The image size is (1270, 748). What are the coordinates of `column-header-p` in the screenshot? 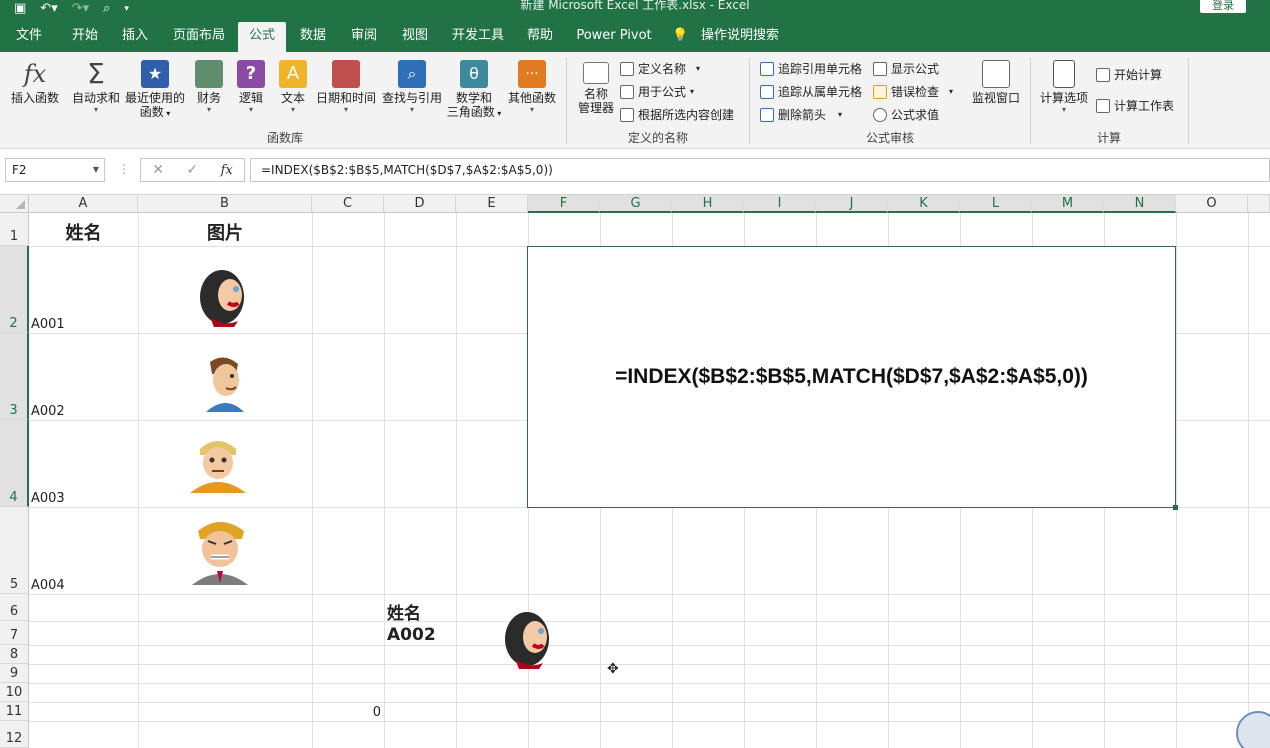 It's located at (1259, 204).